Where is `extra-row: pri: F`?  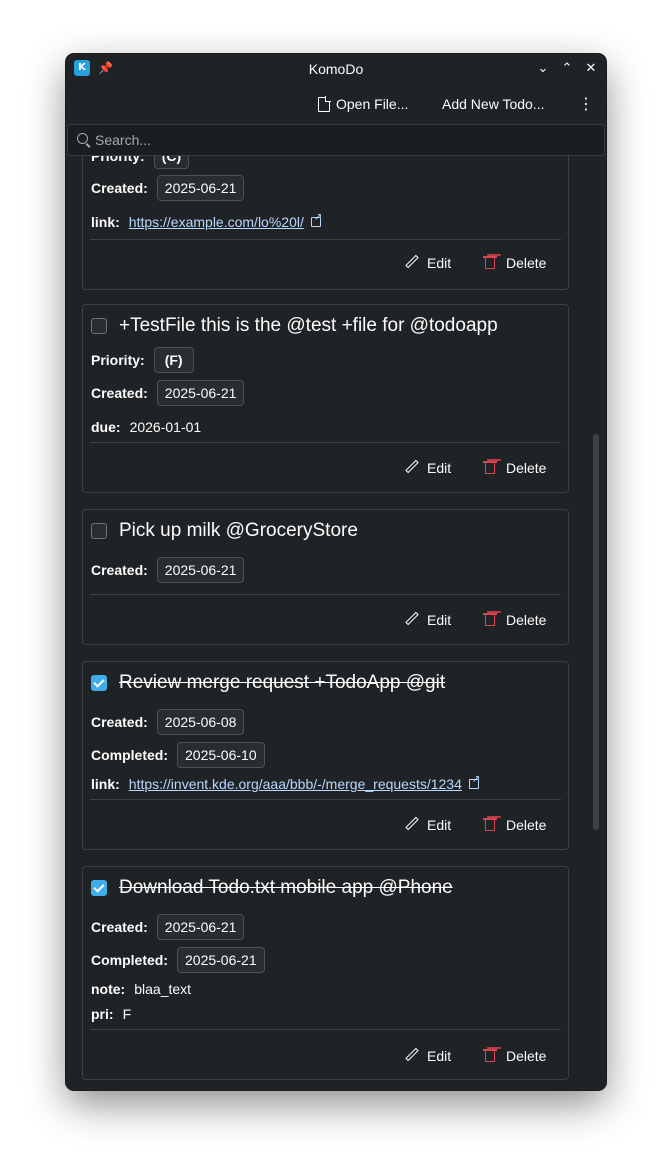 extra-row: pri: F is located at coordinates (111, 1014).